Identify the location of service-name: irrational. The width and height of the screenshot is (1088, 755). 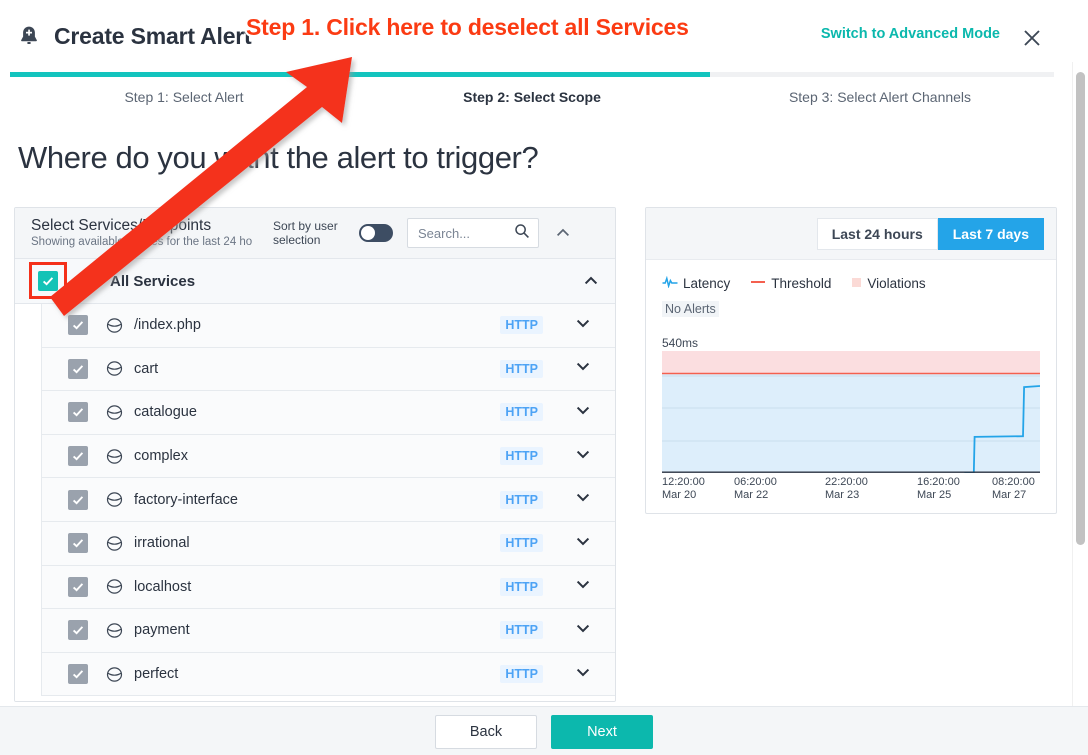
(162, 543).